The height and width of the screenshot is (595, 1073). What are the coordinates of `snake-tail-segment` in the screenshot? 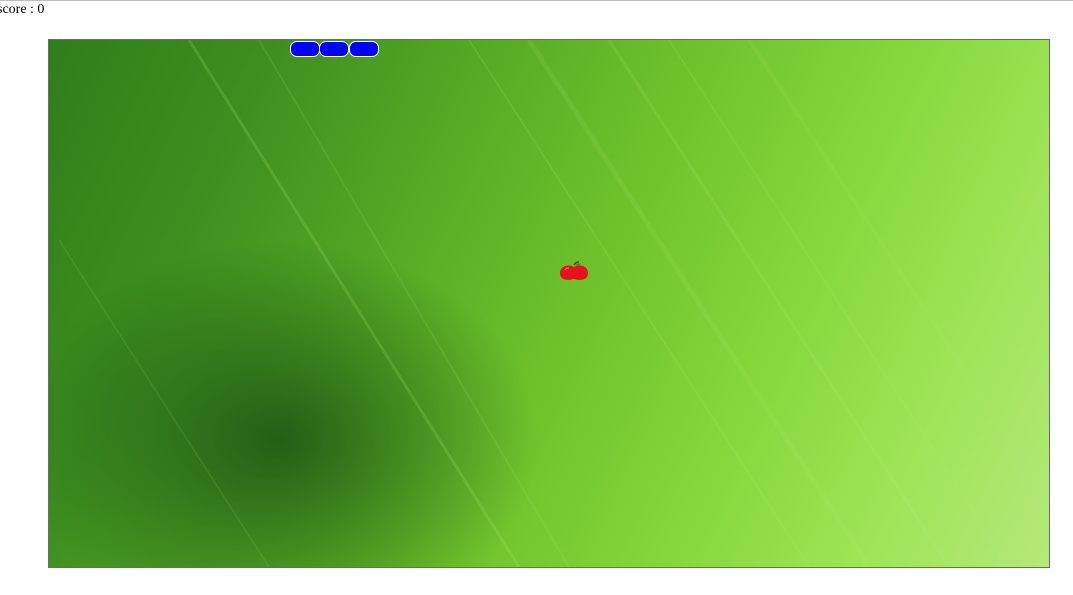 It's located at (364, 49).